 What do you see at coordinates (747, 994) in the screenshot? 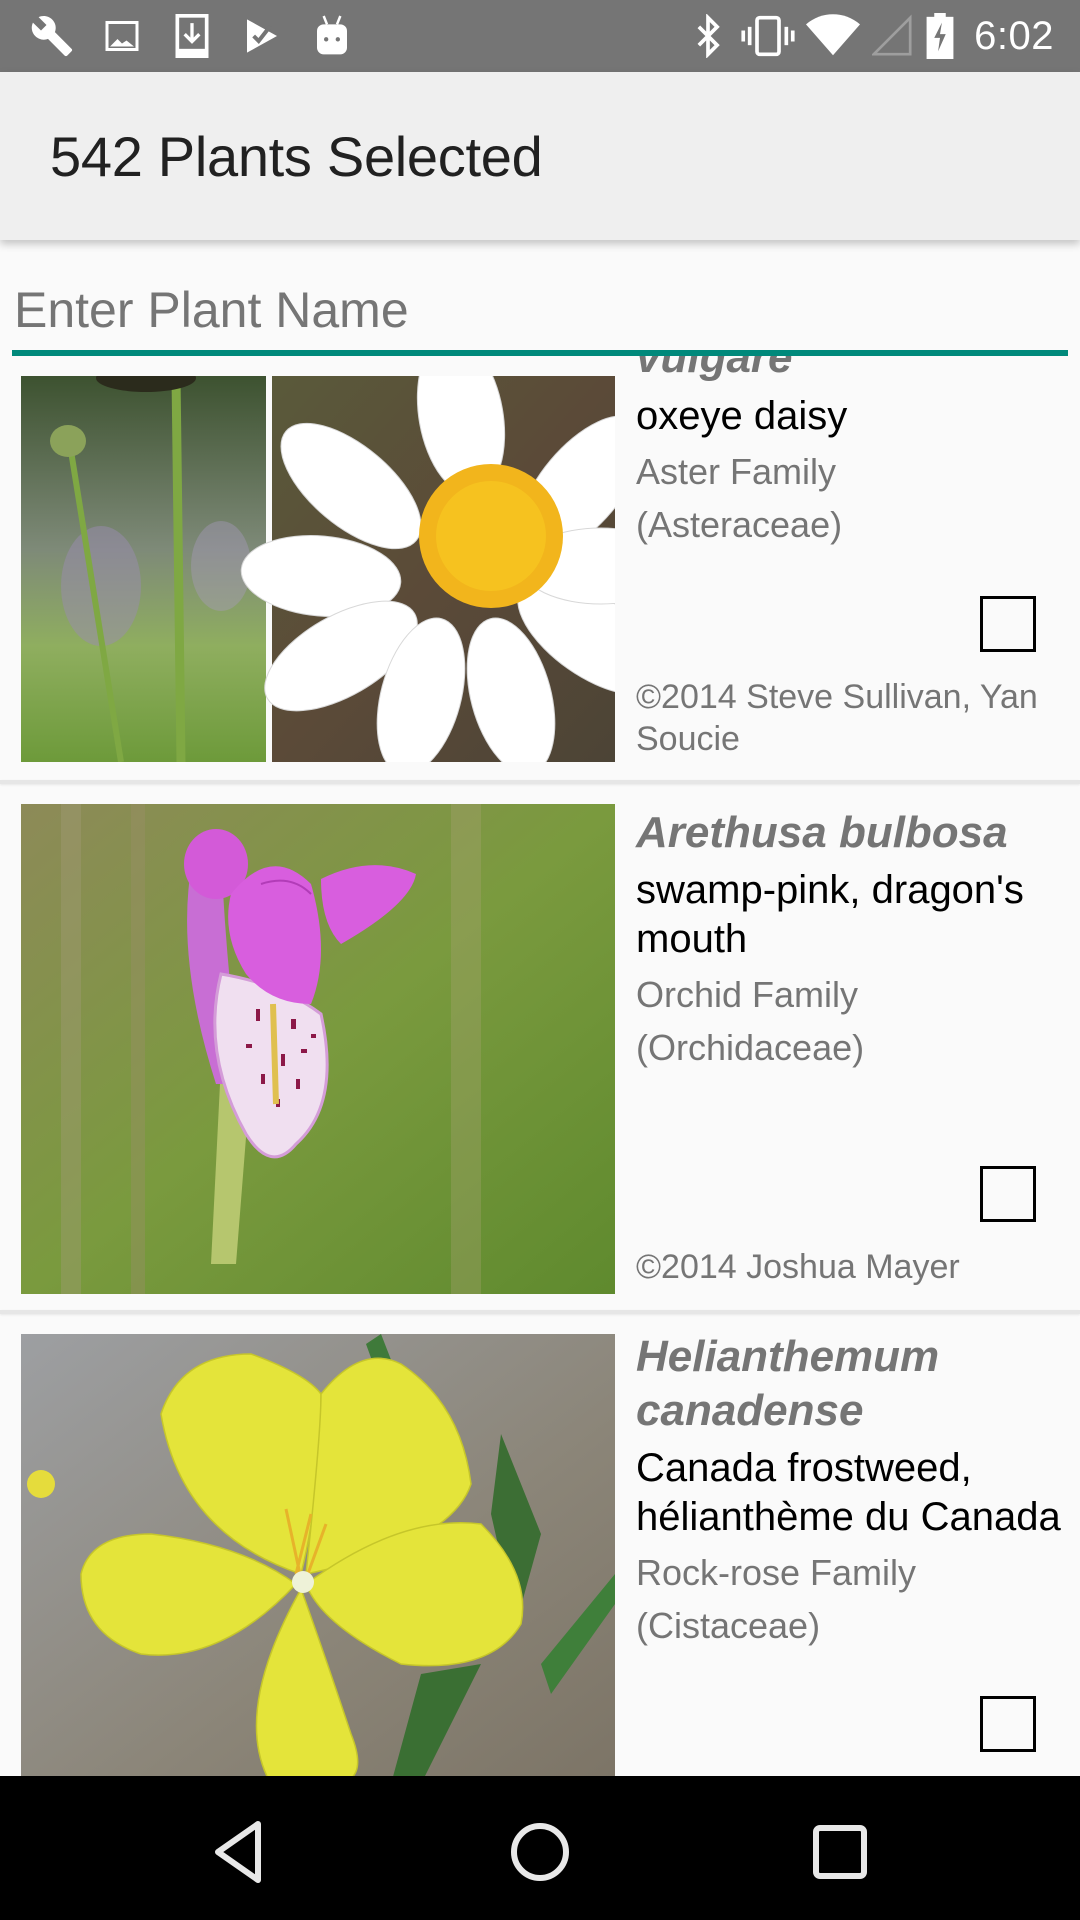
I see `family-common: Orchid Family` at bounding box center [747, 994].